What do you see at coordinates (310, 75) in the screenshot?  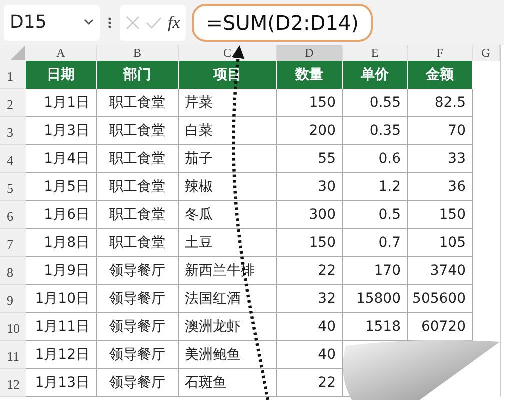 I see `header-cell: 数量` at bounding box center [310, 75].